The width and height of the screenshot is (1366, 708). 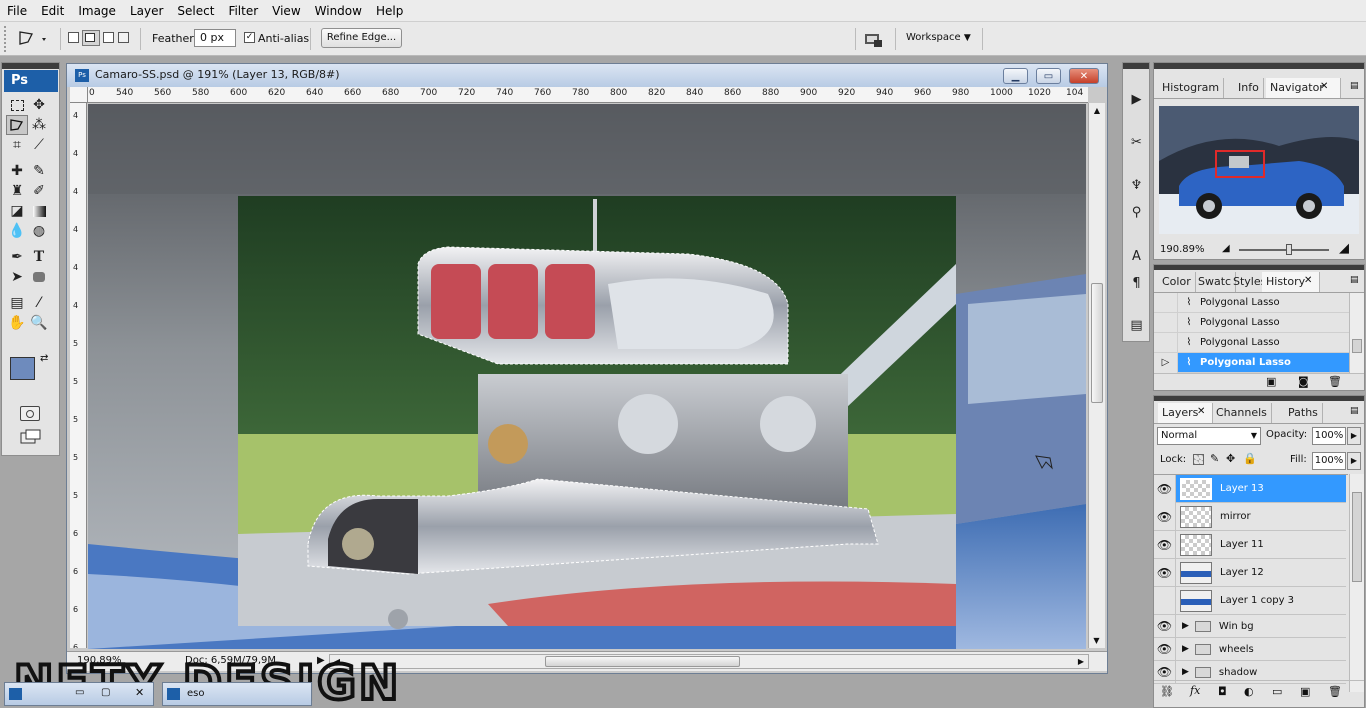 What do you see at coordinates (642, 661) in the screenshot?
I see `h-scroll-thumb` at bounding box center [642, 661].